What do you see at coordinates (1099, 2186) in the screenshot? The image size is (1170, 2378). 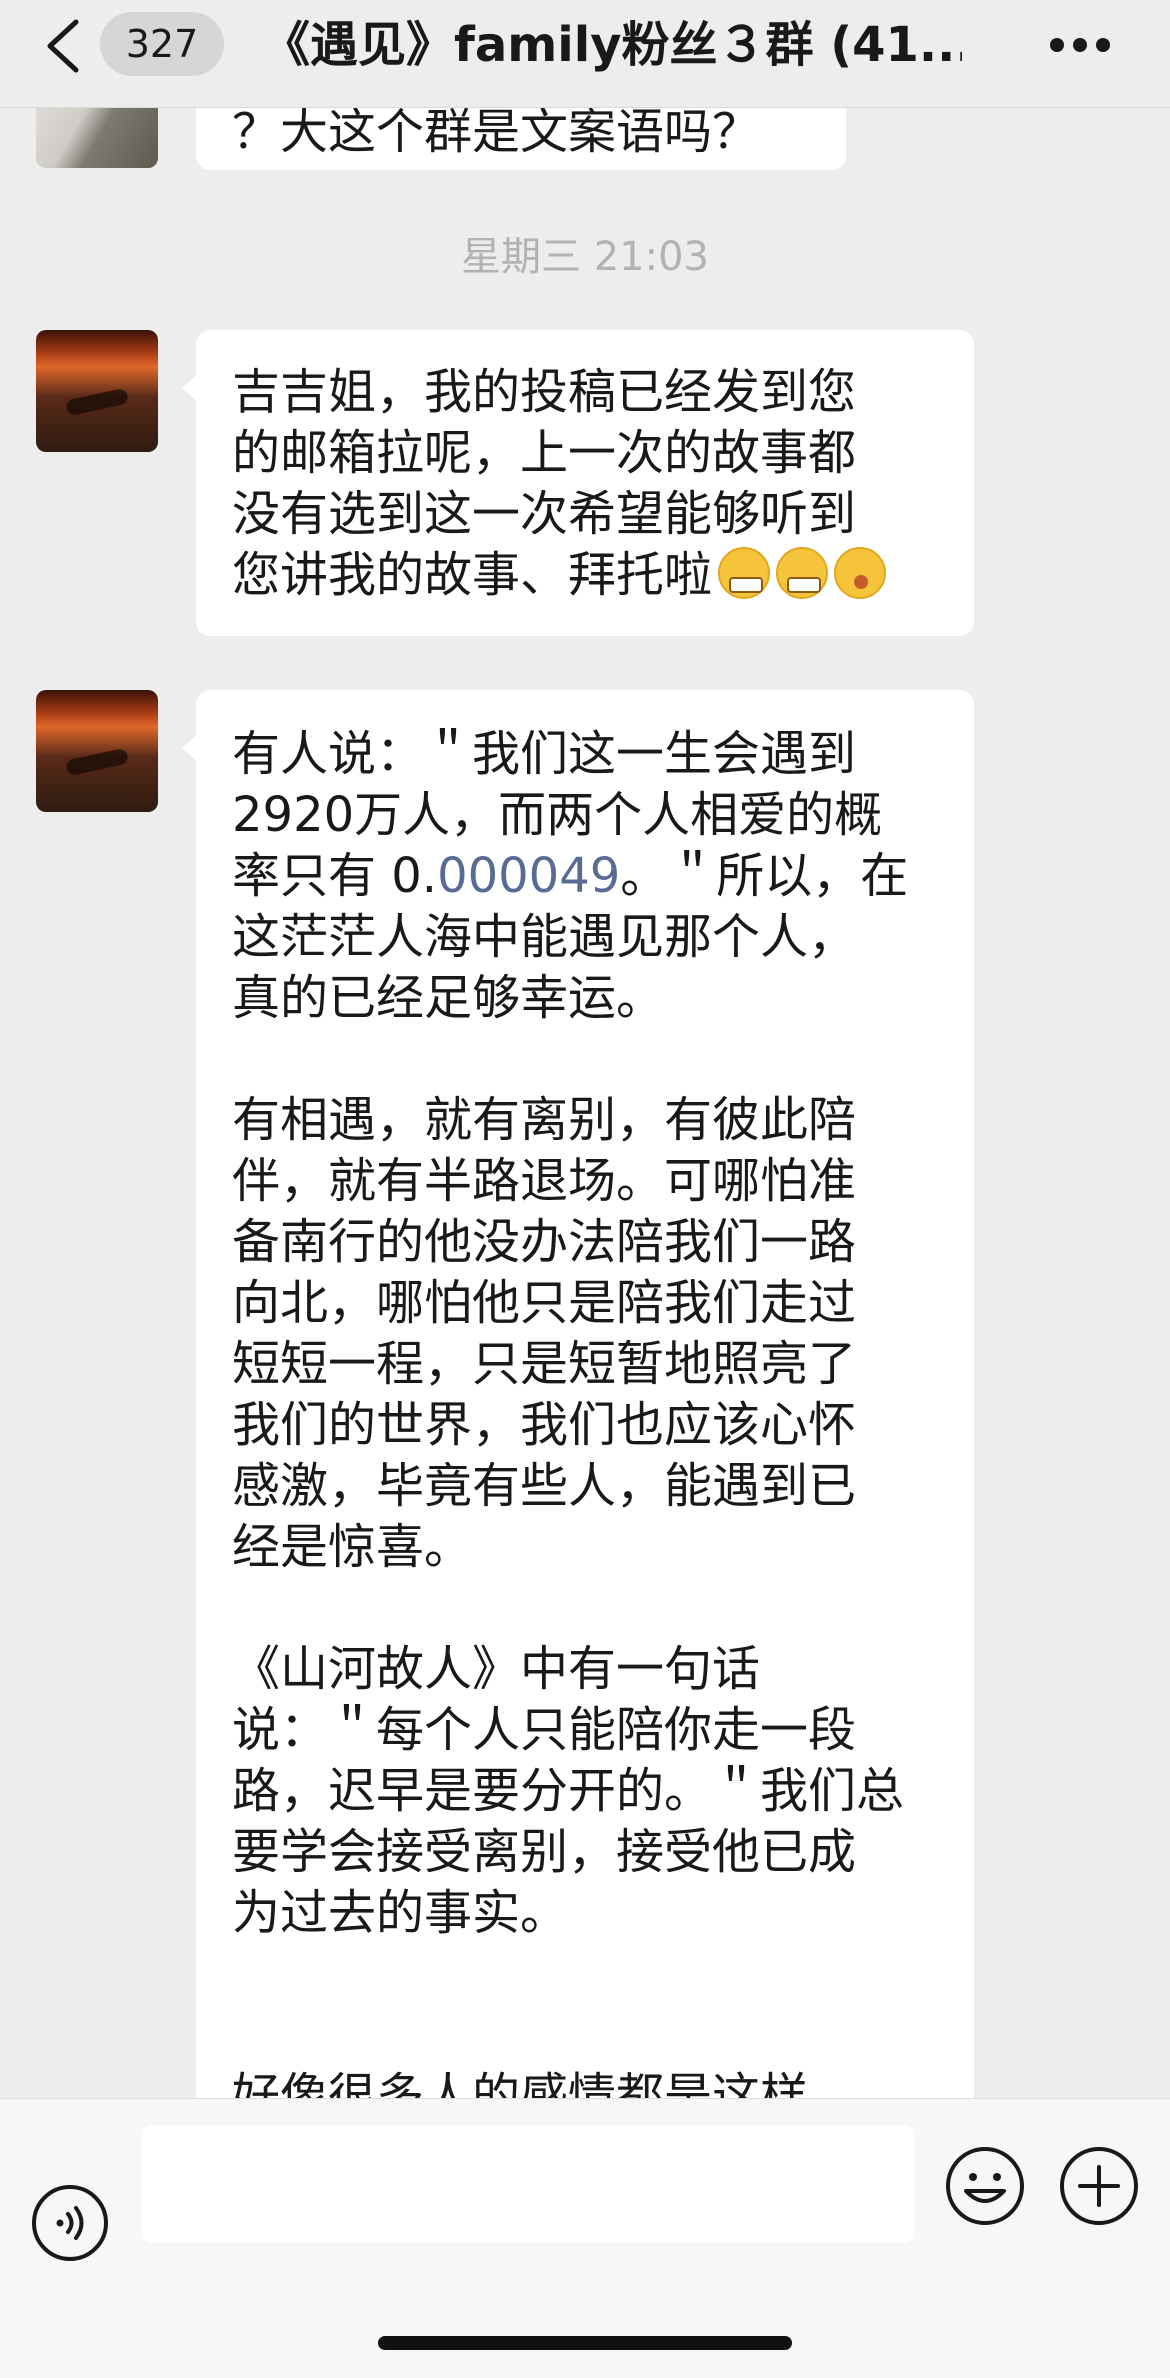 I see `plus-icon` at bounding box center [1099, 2186].